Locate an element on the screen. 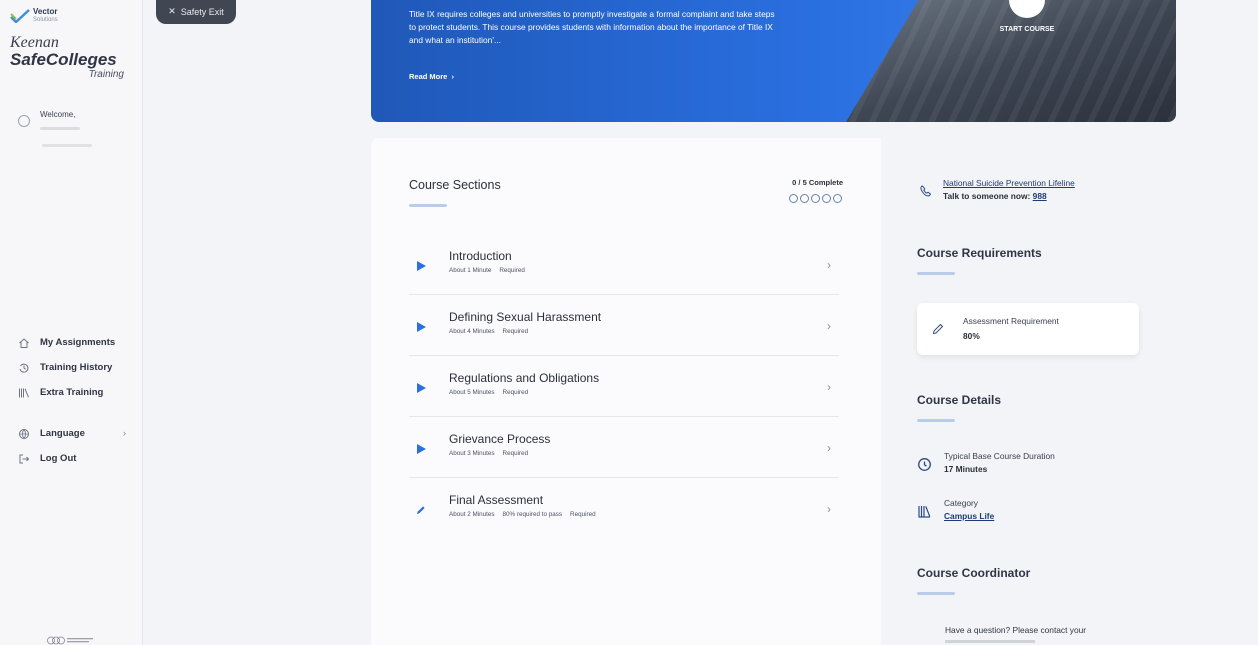 Image resolution: width=1258 pixels, height=645 pixels. section-title: Regulations and Obligations is located at coordinates (524, 378).